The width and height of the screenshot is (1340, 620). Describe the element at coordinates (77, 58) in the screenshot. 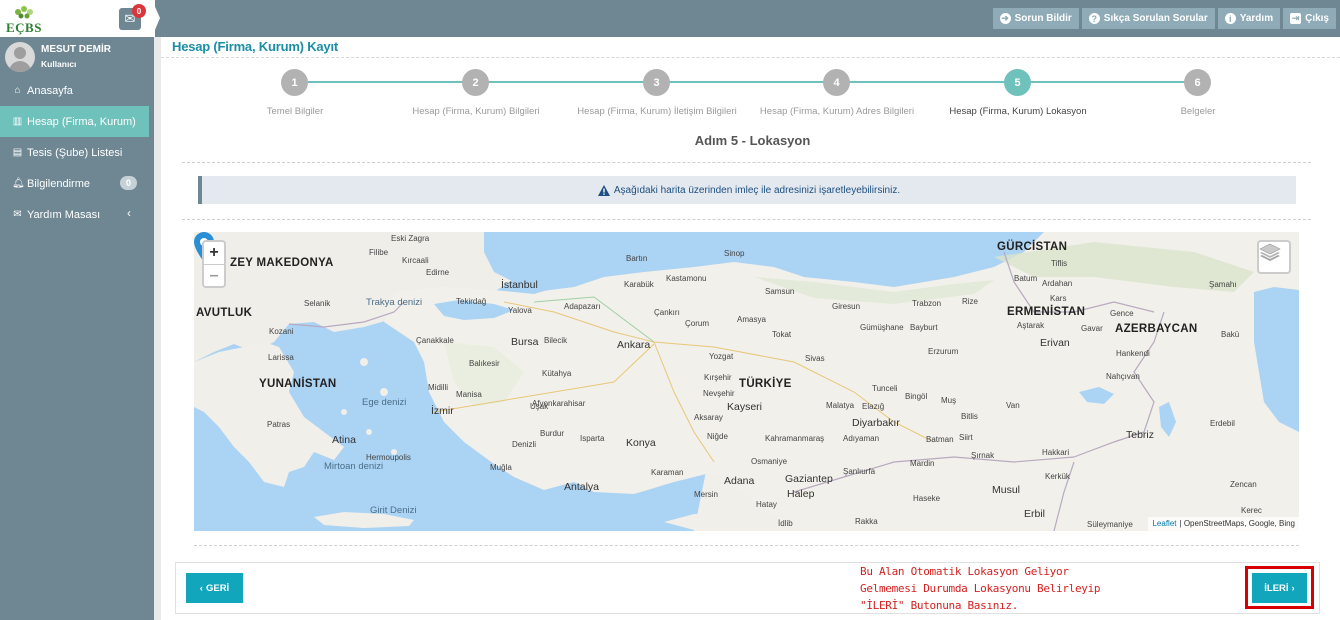

I see `user-panel: MESUT DEMİR Kullanıcı` at that location.